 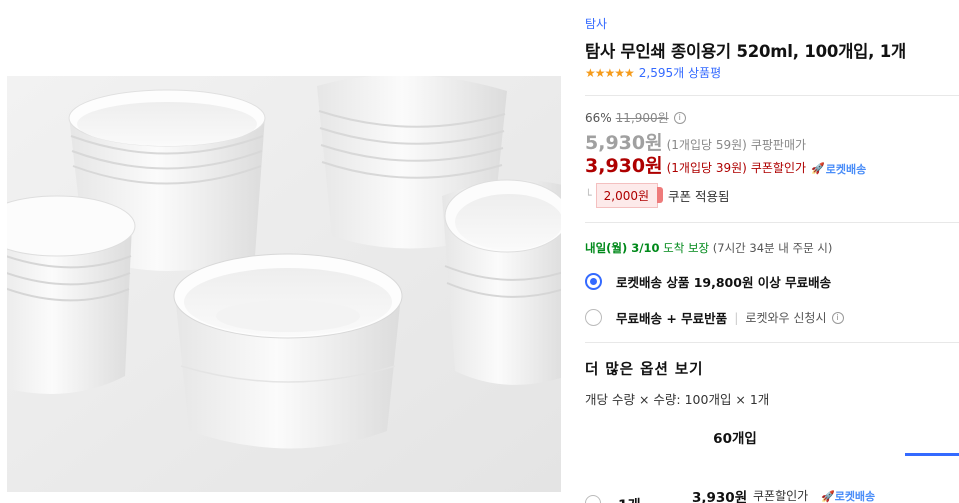 I want to click on tab-indicator, so click(x=932, y=454).